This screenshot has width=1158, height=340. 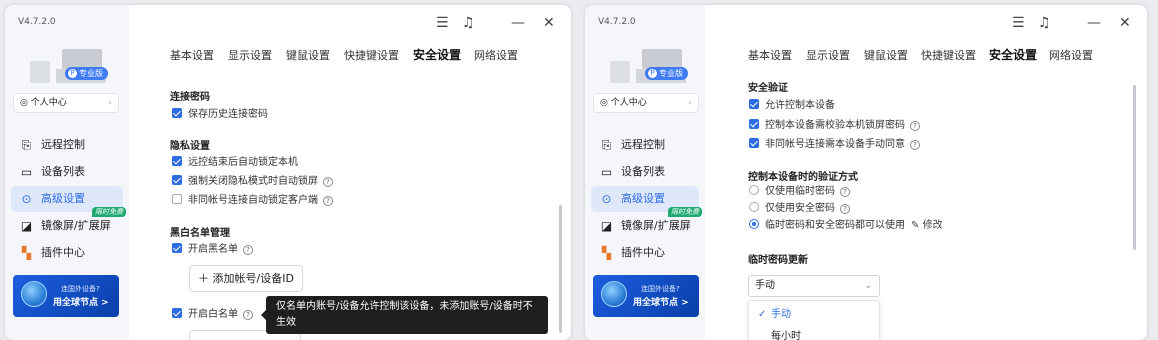 What do you see at coordinates (803, 177) in the screenshot?
I see `section-title-verification-method: 控制本设备时的验证方式` at bounding box center [803, 177].